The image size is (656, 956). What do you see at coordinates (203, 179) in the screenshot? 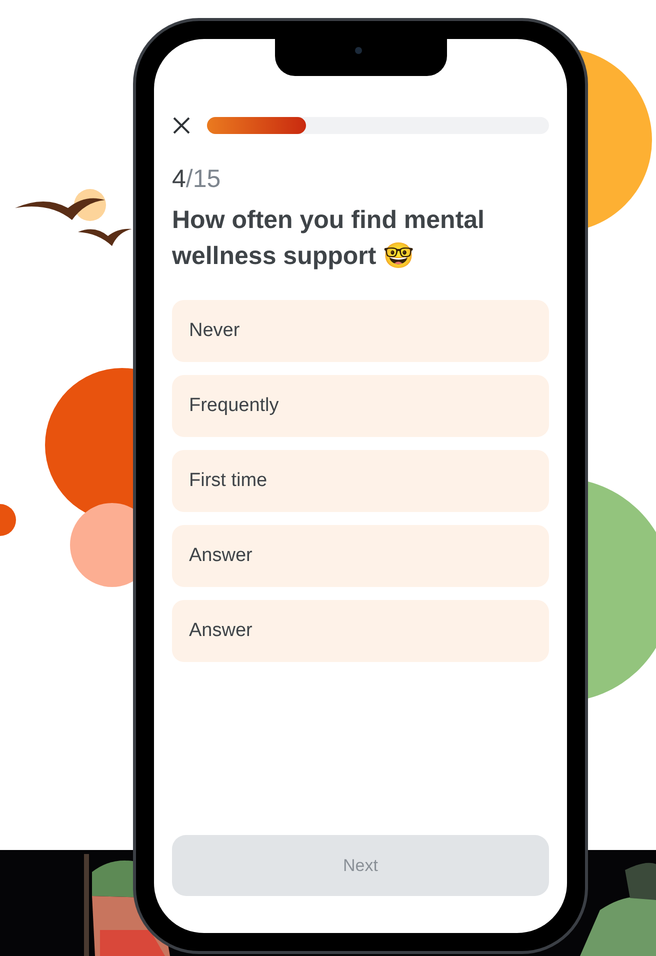
I see `step-total: /15` at bounding box center [203, 179].